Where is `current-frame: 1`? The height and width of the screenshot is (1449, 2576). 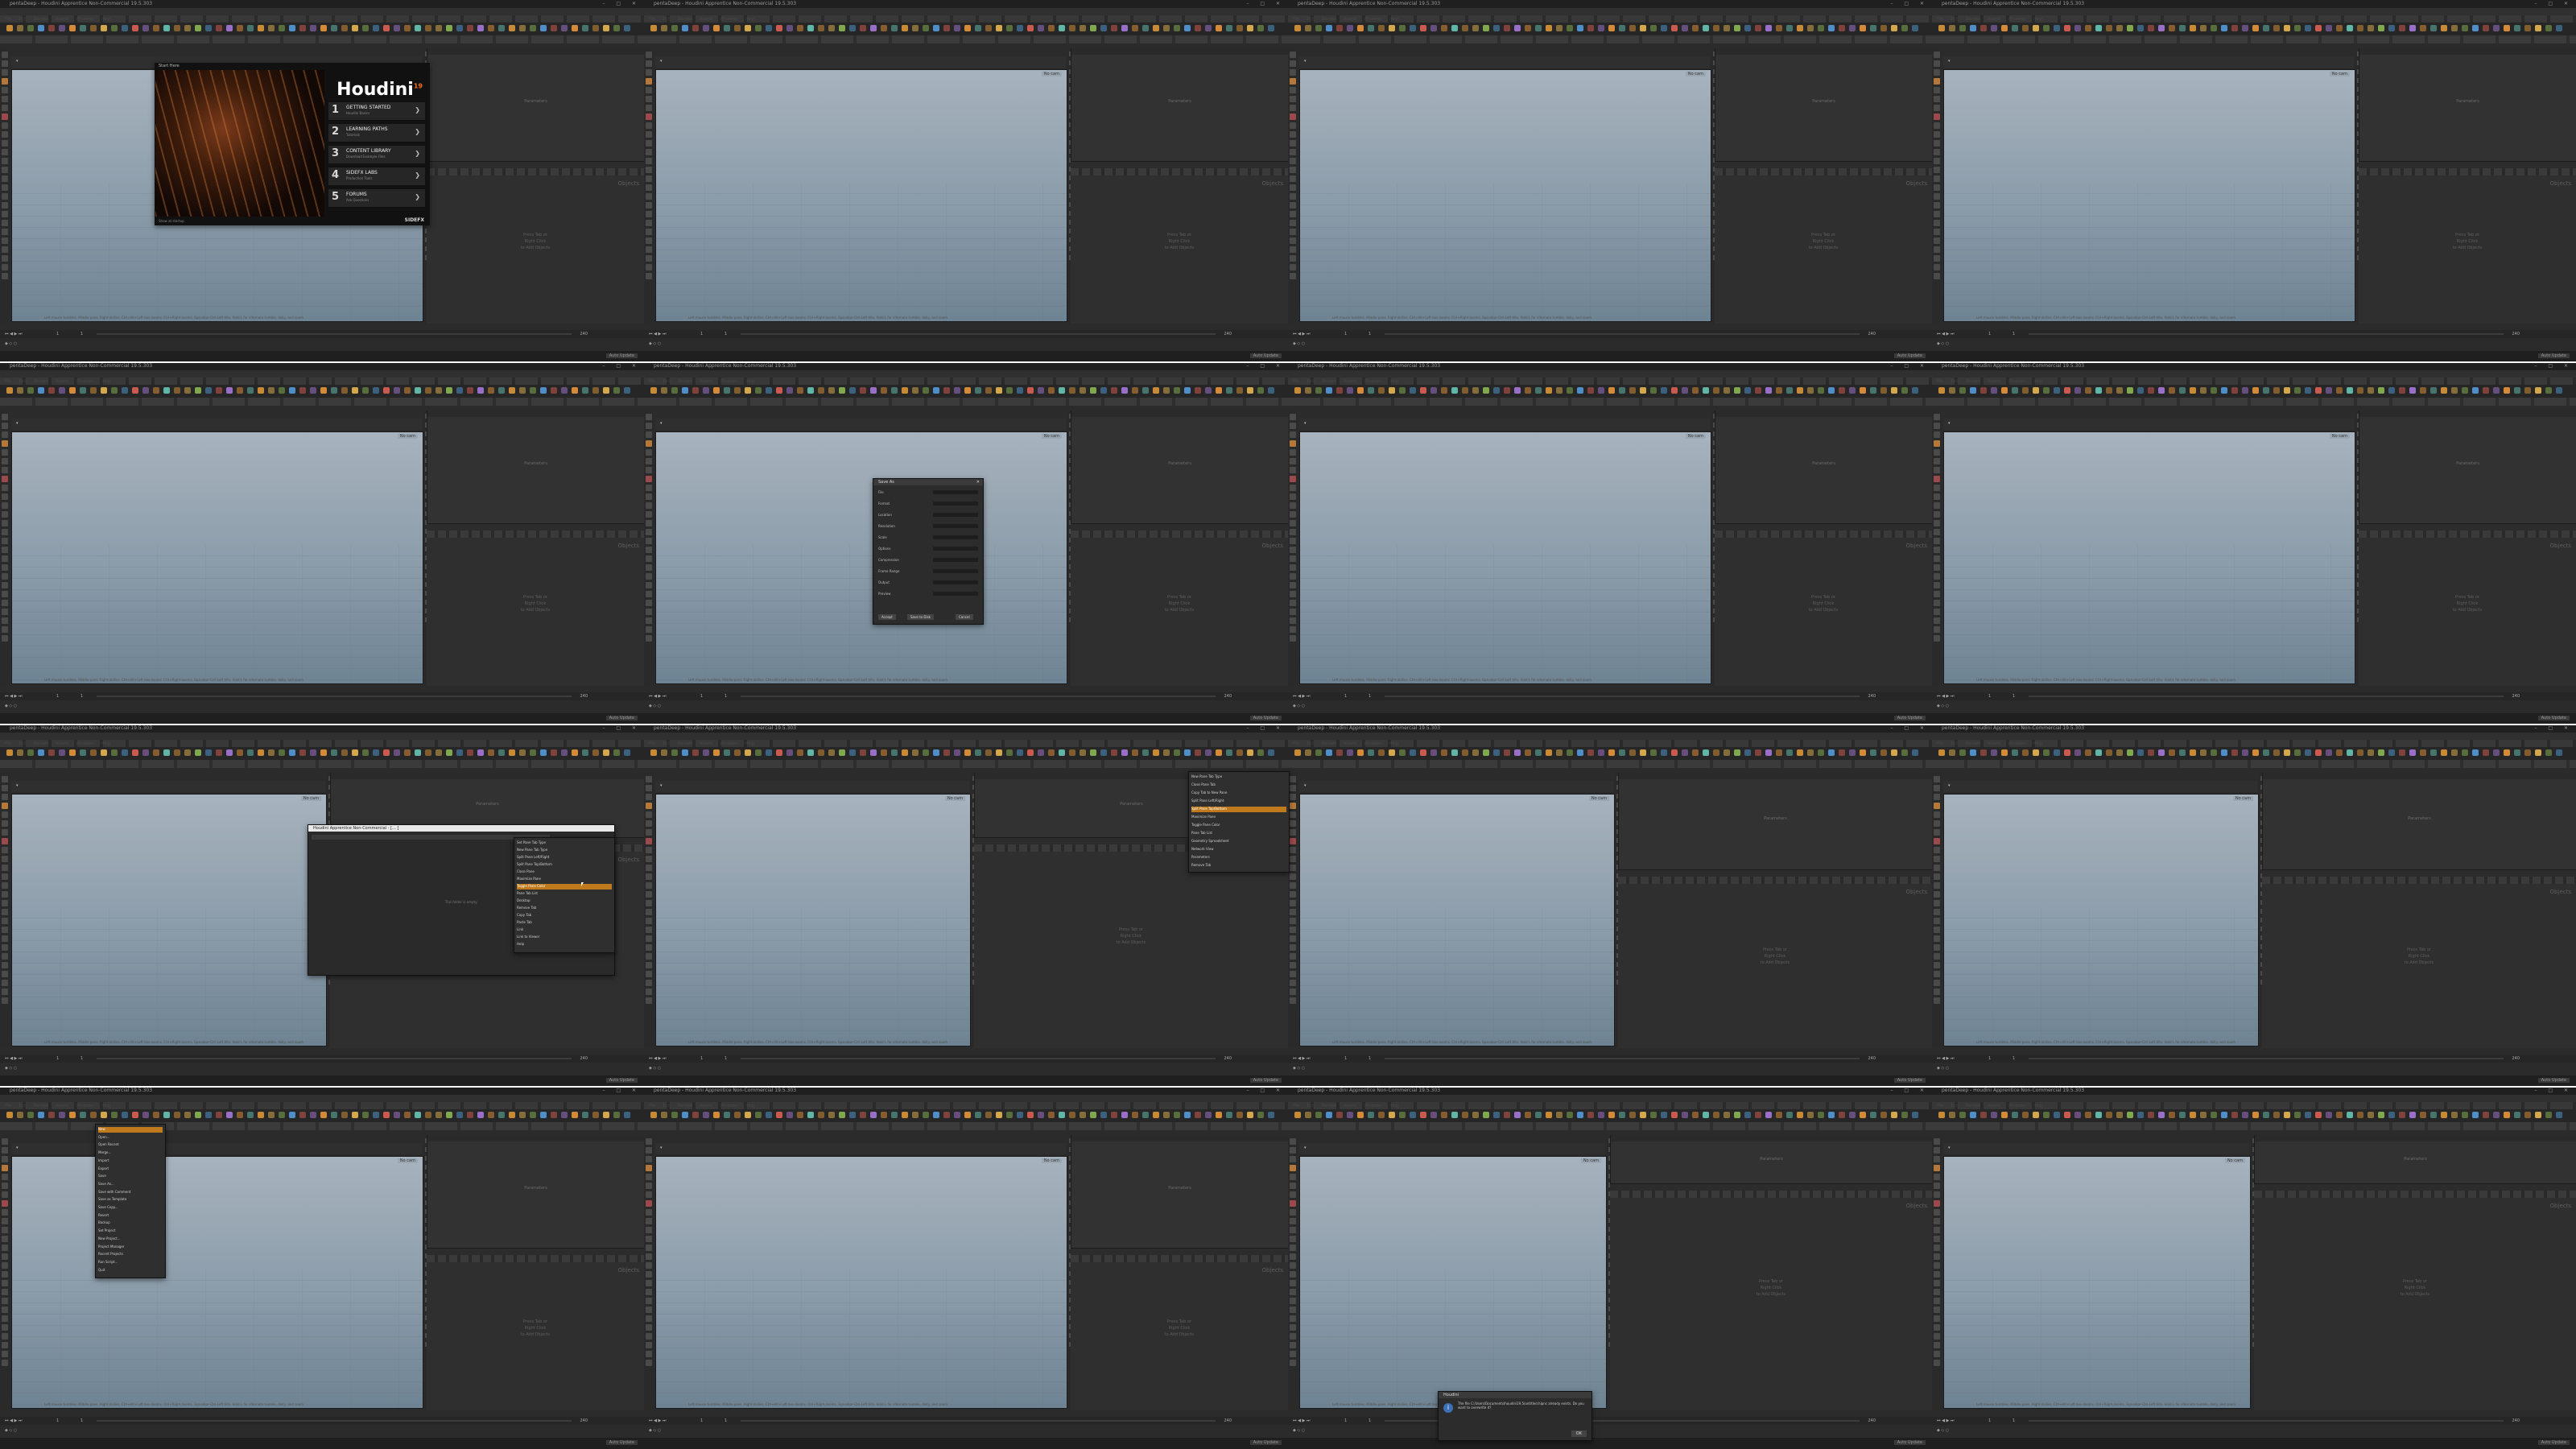 current-frame: 1 is located at coordinates (57, 1420).